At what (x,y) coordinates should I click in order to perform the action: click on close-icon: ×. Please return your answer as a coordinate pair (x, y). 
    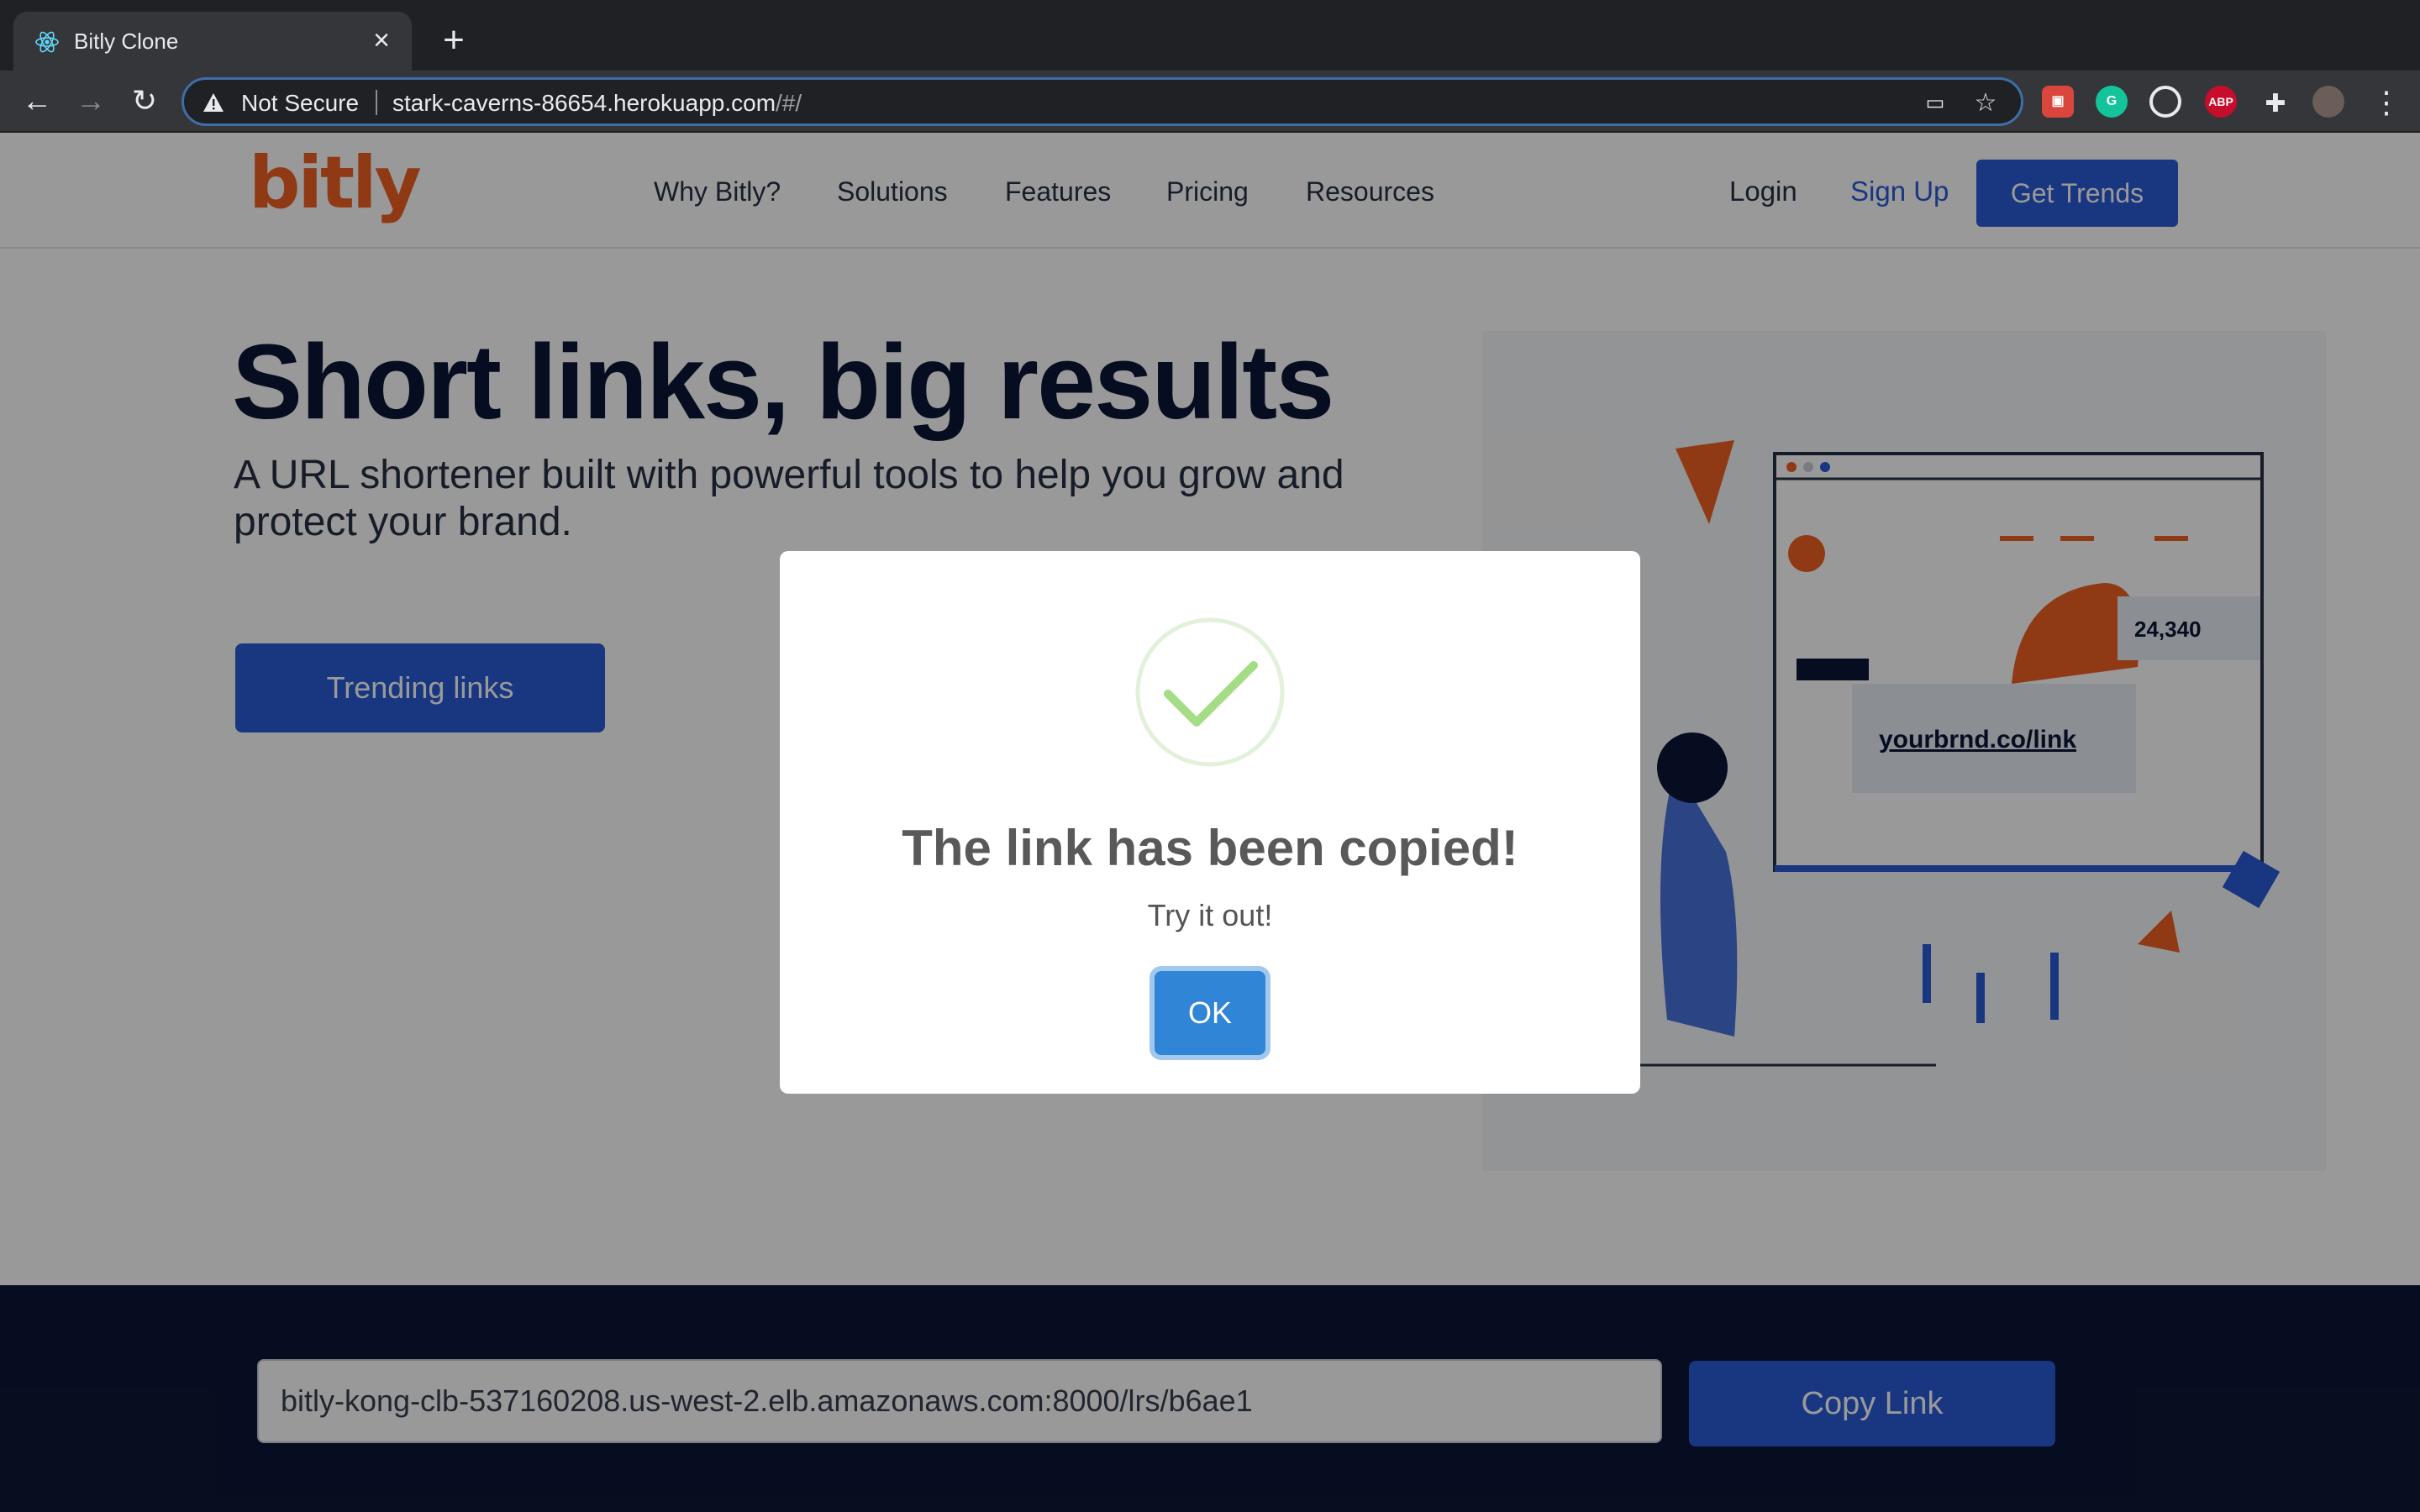
    Looking at the image, I should click on (382, 40).